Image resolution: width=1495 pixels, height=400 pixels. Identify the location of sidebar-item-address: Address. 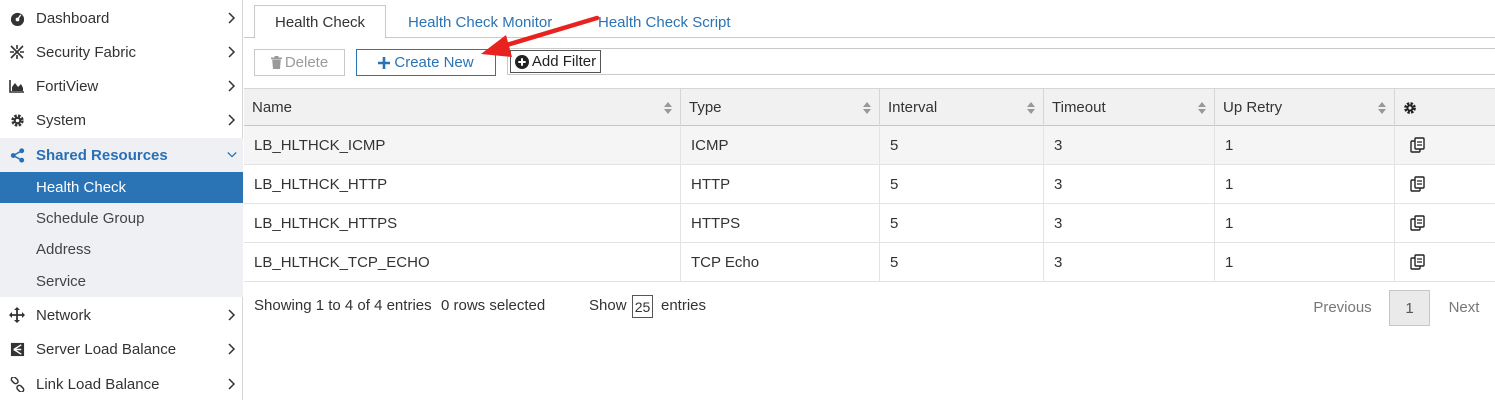
(121, 249).